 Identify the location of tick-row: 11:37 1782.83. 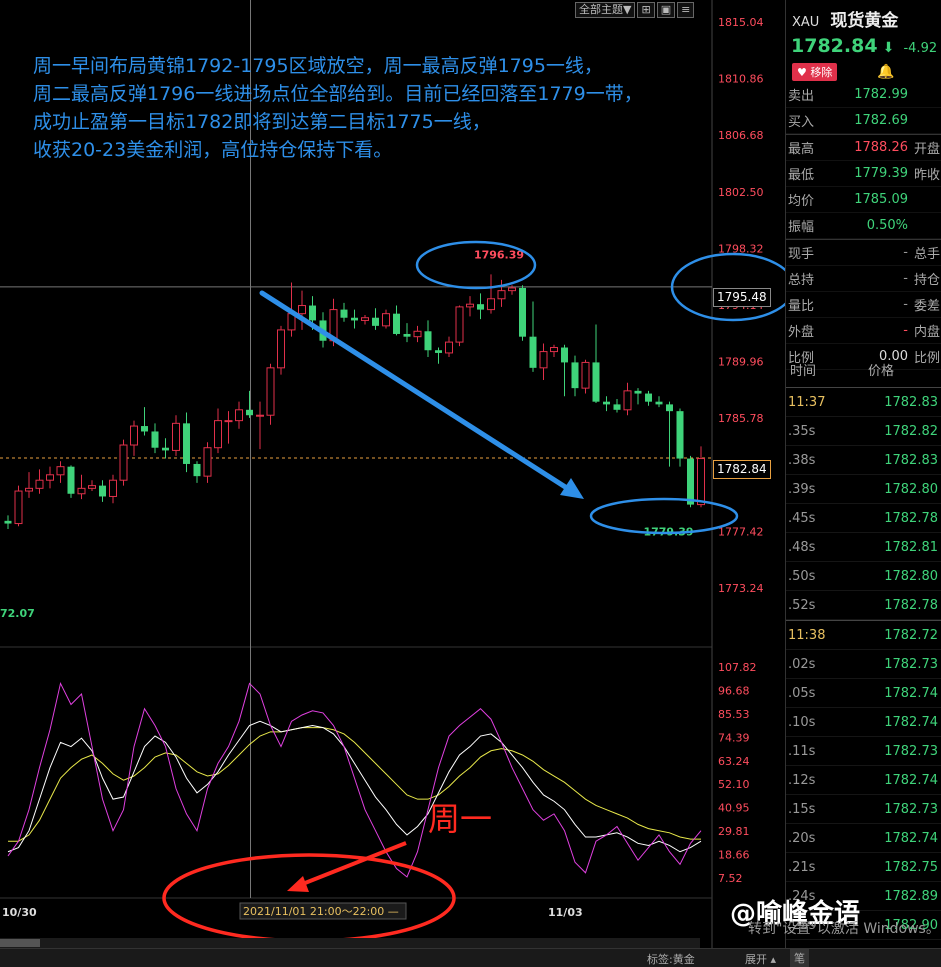
(863, 402).